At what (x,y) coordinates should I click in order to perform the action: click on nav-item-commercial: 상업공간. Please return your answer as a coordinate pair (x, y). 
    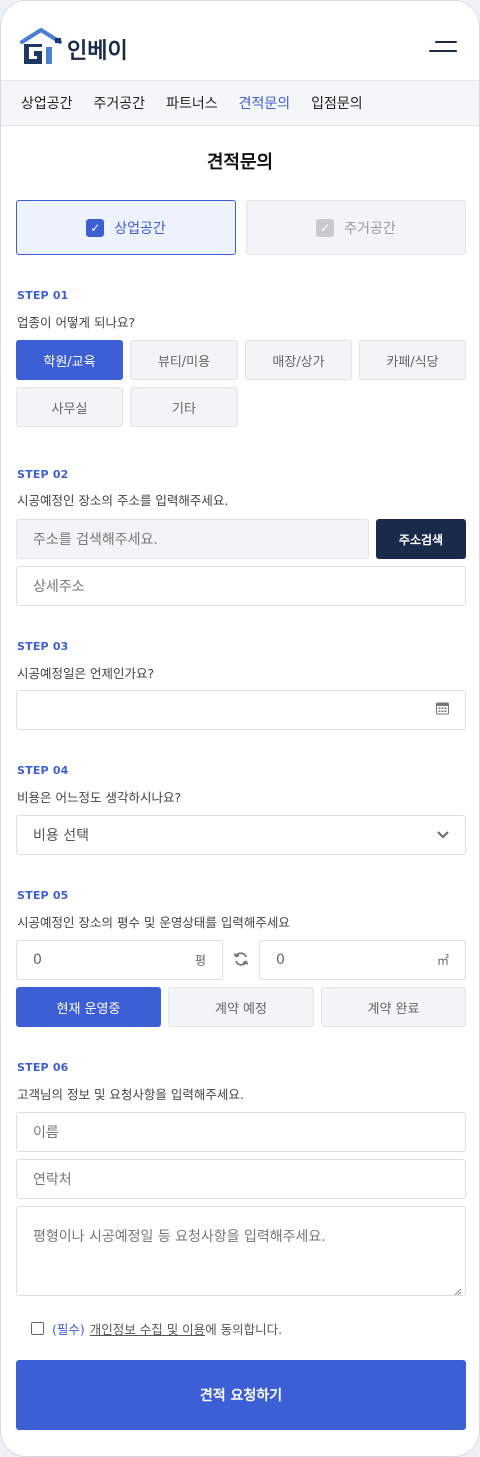
    Looking at the image, I should click on (47, 103).